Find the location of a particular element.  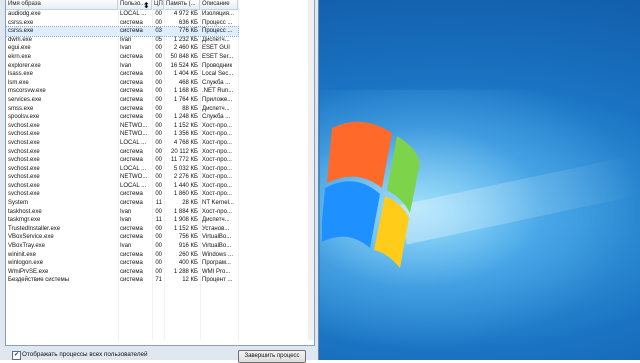

process-row: explorer.exe Ivan 00 16 524 КБ Проводник is located at coordinates (122, 66).